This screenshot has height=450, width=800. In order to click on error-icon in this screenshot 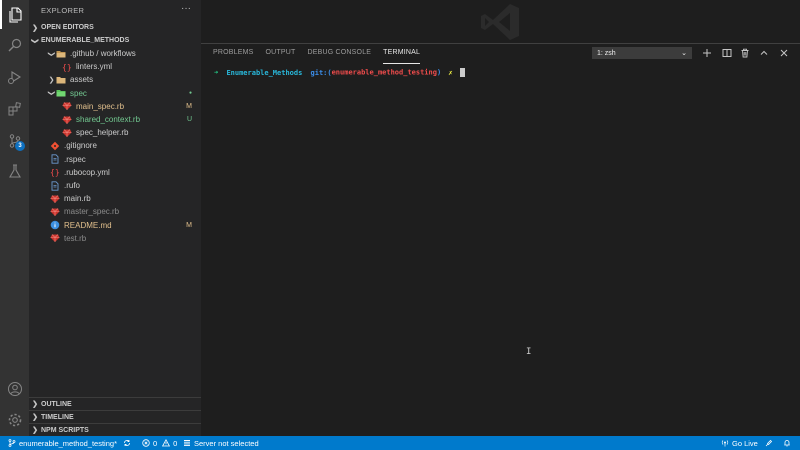, I will do `click(146, 443)`.